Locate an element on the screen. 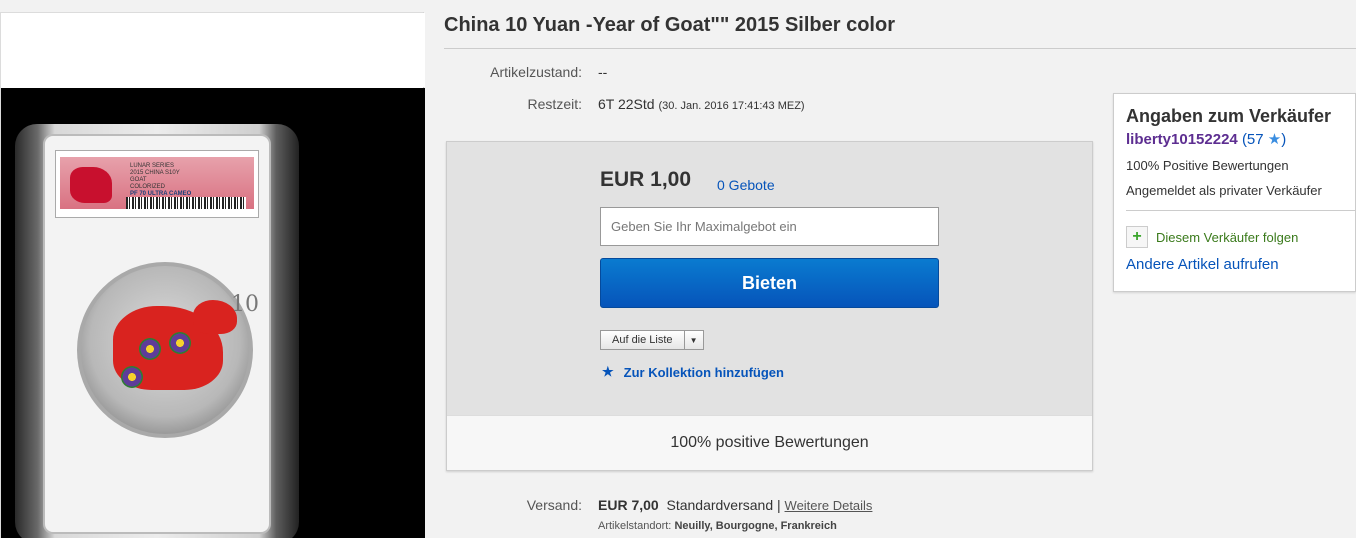 This screenshot has height=538, width=1356. plus-icon: + is located at coordinates (1137, 237).